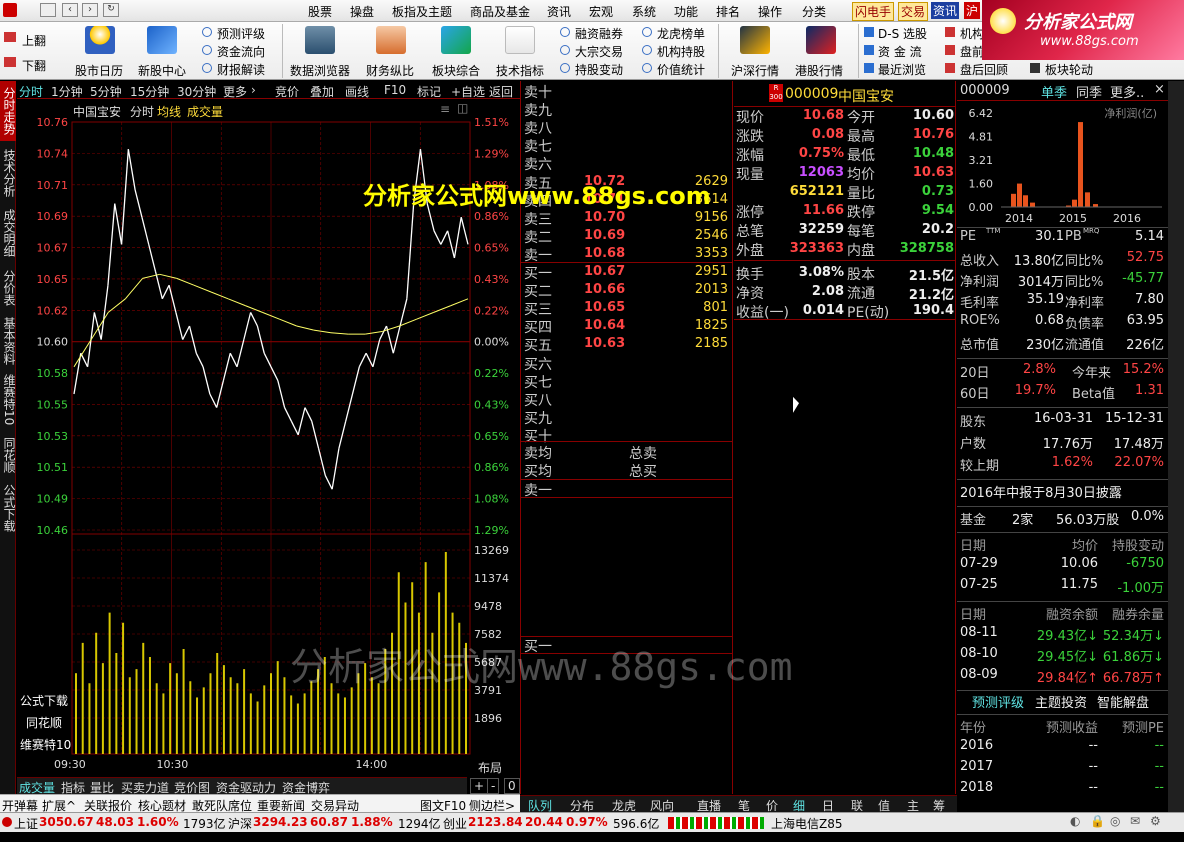 The height and width of the screenshot is (842, 1184). What do you see at coordinates (559, 11) in the screenshot?
I see `menu-news: 资讯` at bounding box center [559, 11].